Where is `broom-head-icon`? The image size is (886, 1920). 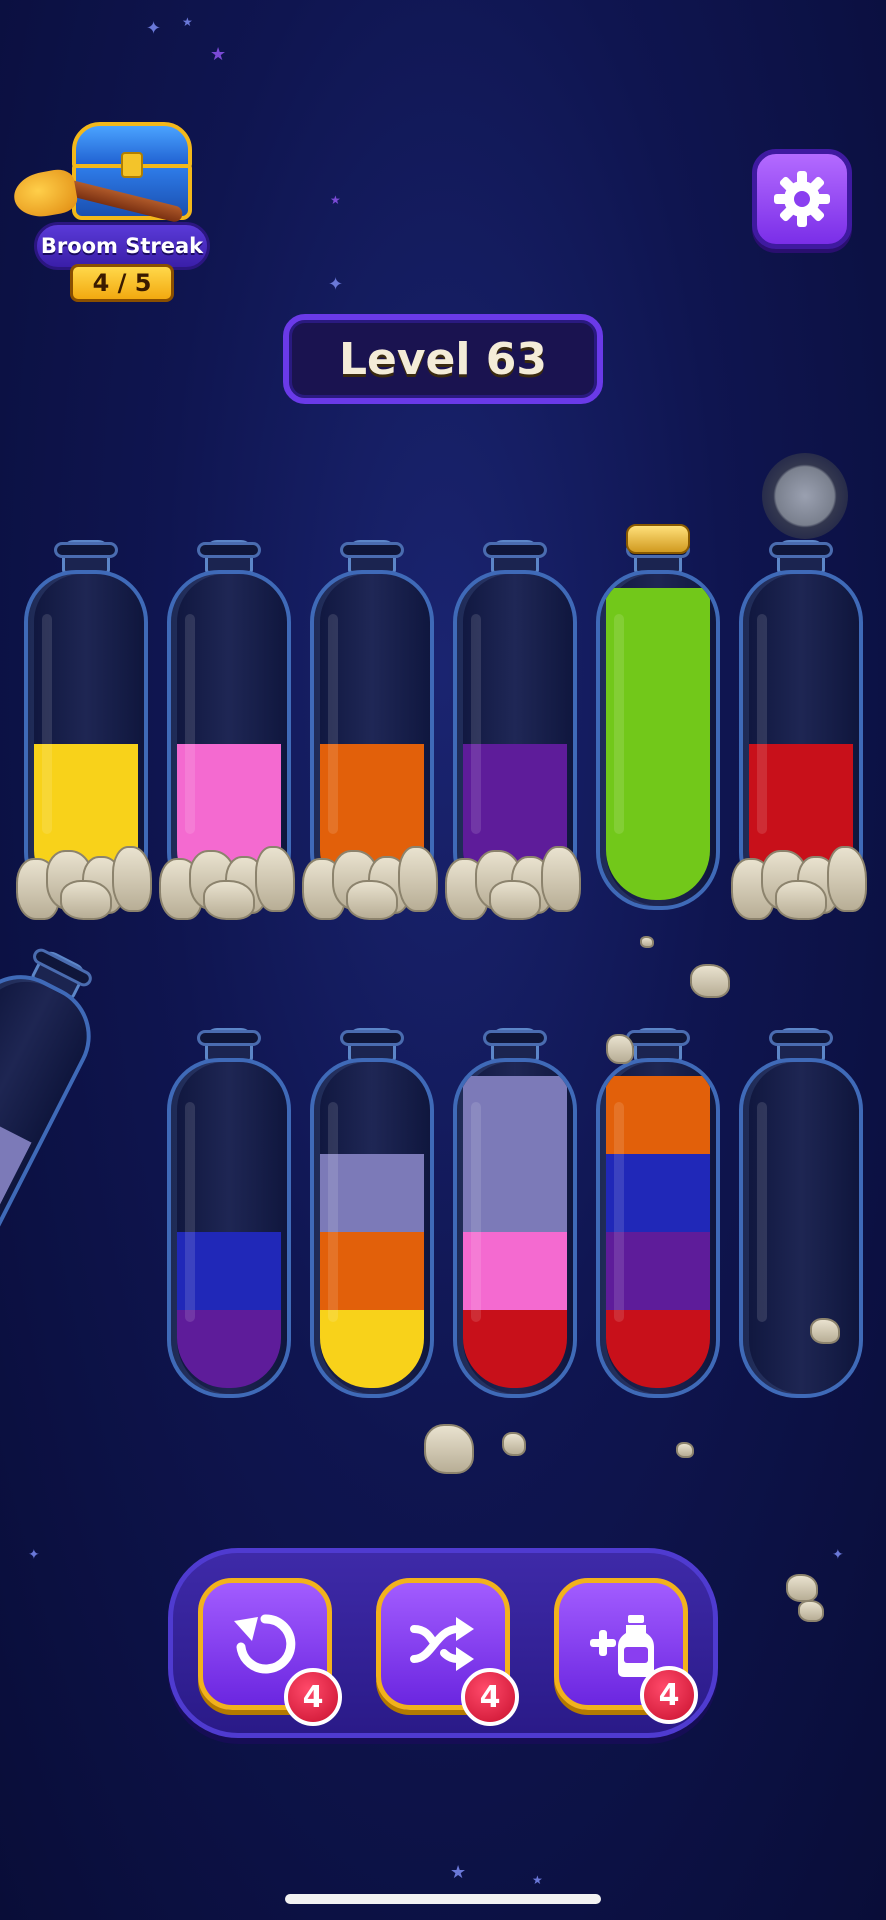 broom-head-icon is located at coordinates (45, 194).